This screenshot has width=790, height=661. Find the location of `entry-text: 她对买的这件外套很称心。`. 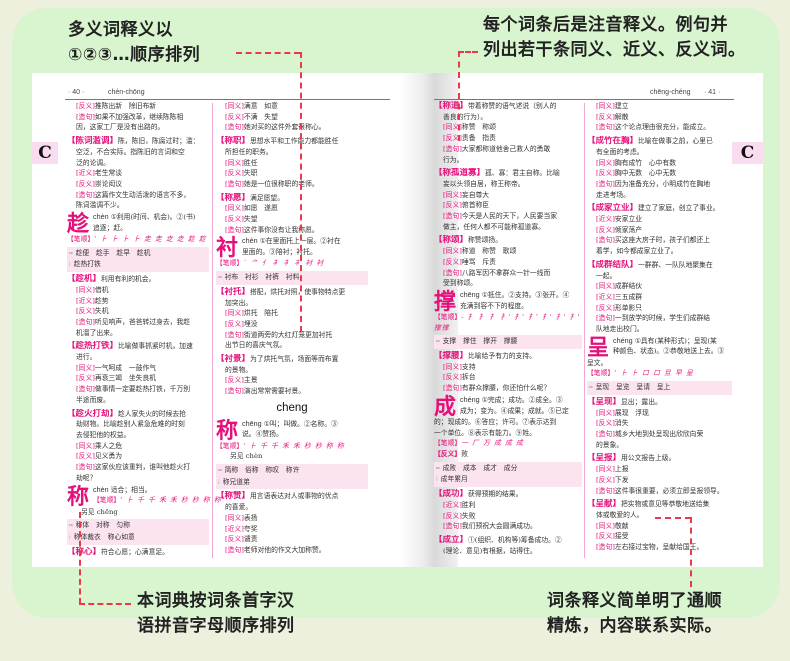

entry-text: 她对买的这件外套很称心。 is located at coordinates (284, 127).